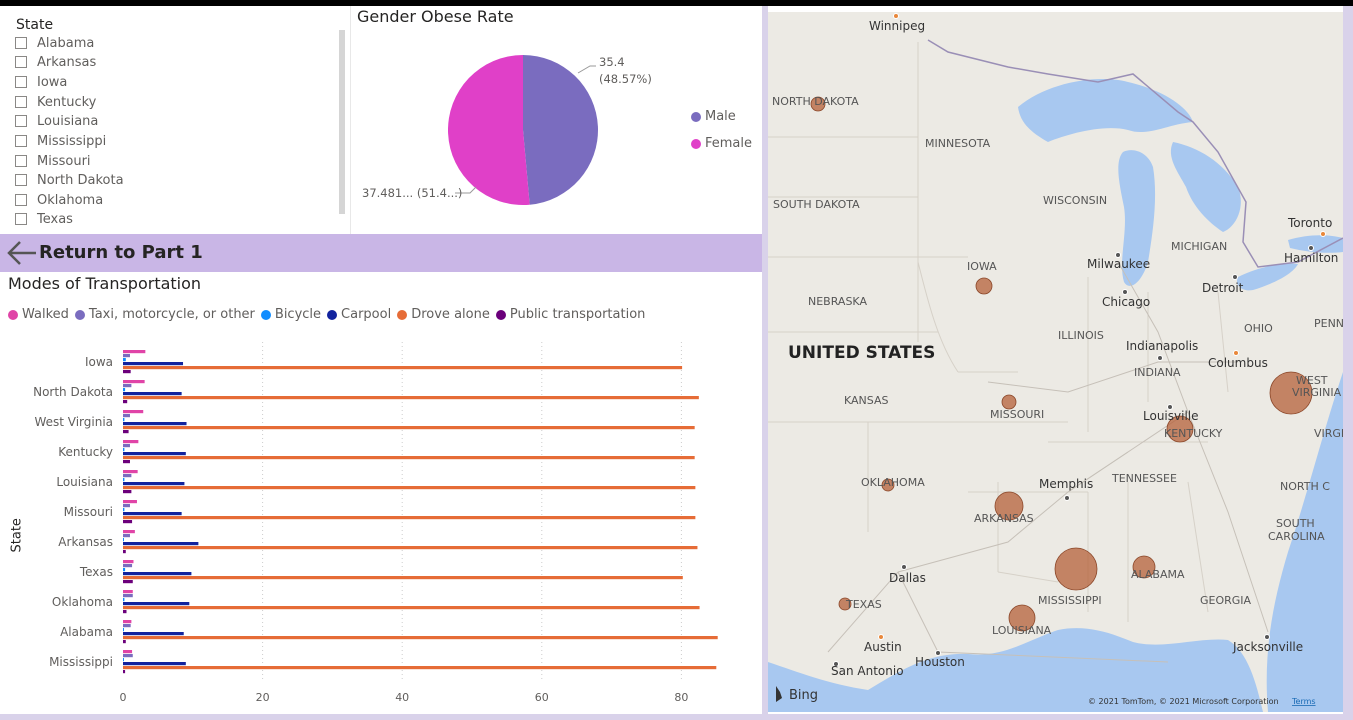  What do you see at coordinates (897, 26) in the screenshot?
I see `city-label: Winnipeg` at bounding box center [897, 26].